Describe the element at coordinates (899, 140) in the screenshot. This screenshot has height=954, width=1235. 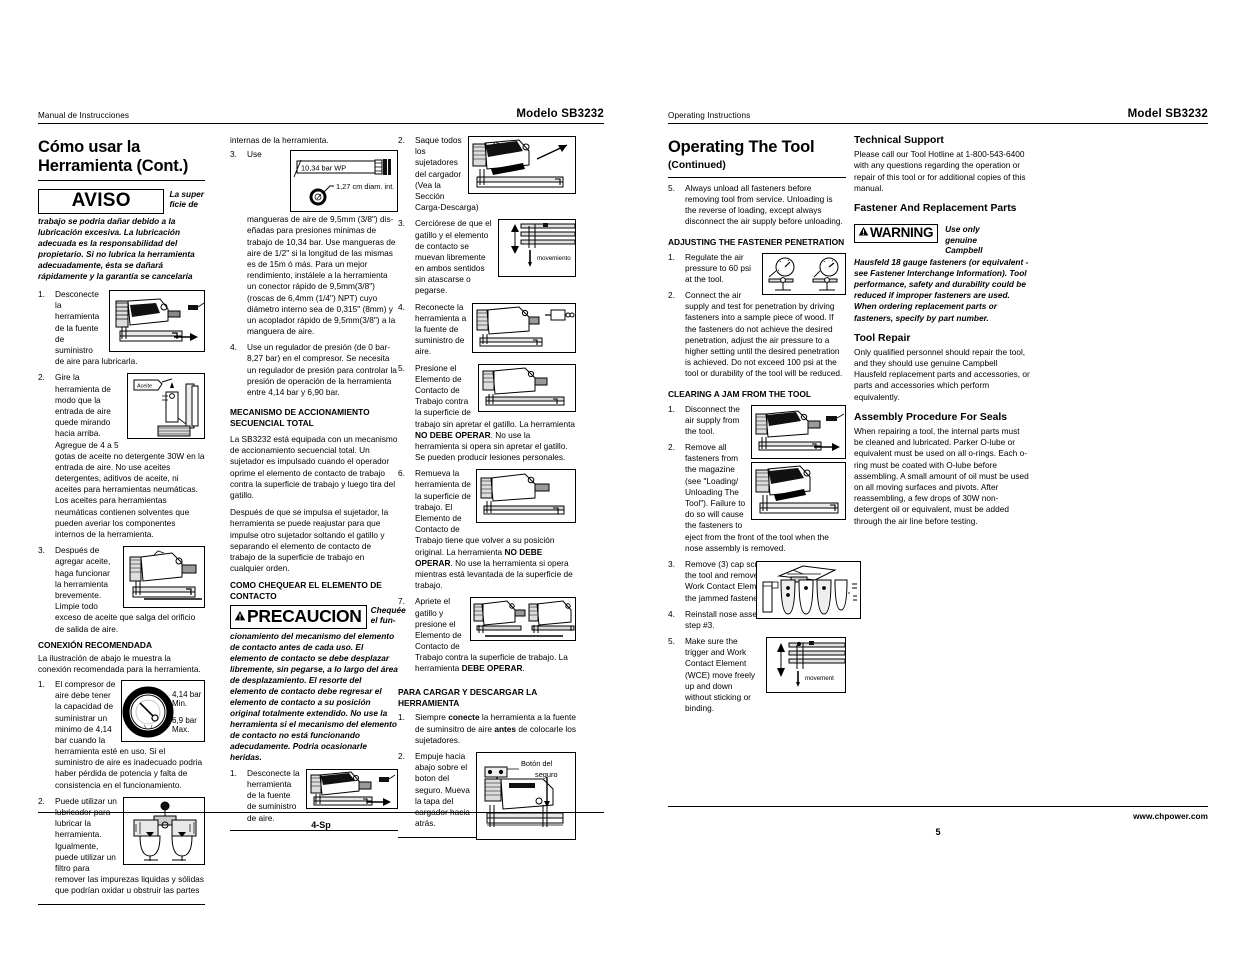
I see `technical-support-heading: Technical Support` at that location.